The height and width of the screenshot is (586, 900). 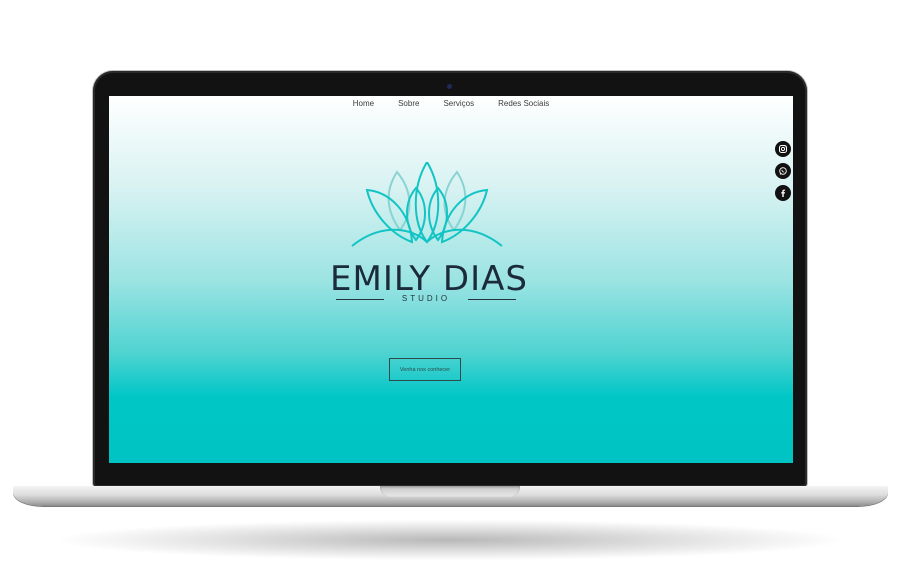 I want to click on top-nav: Home Sobre Serviços Redes Sociais, so click(x=451, y=103).